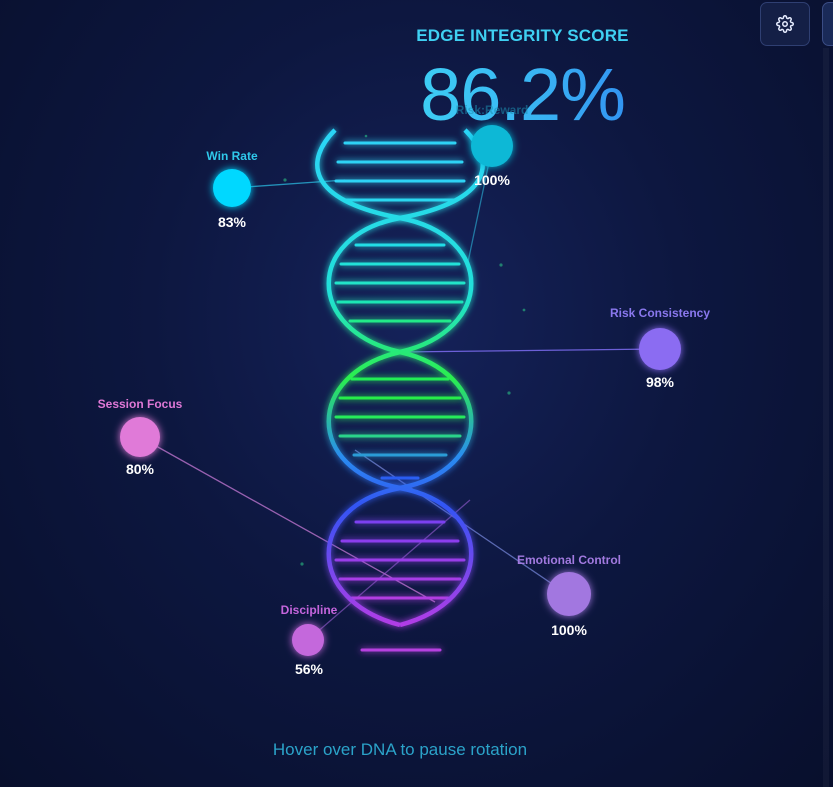  I want to click on node-label-win-rate: Win Rate, so click(232, 156).